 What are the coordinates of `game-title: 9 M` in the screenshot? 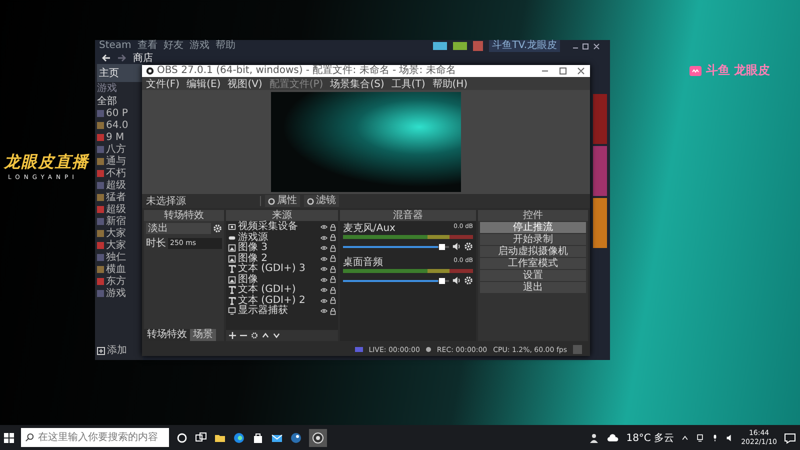 It's located at (115, 137).